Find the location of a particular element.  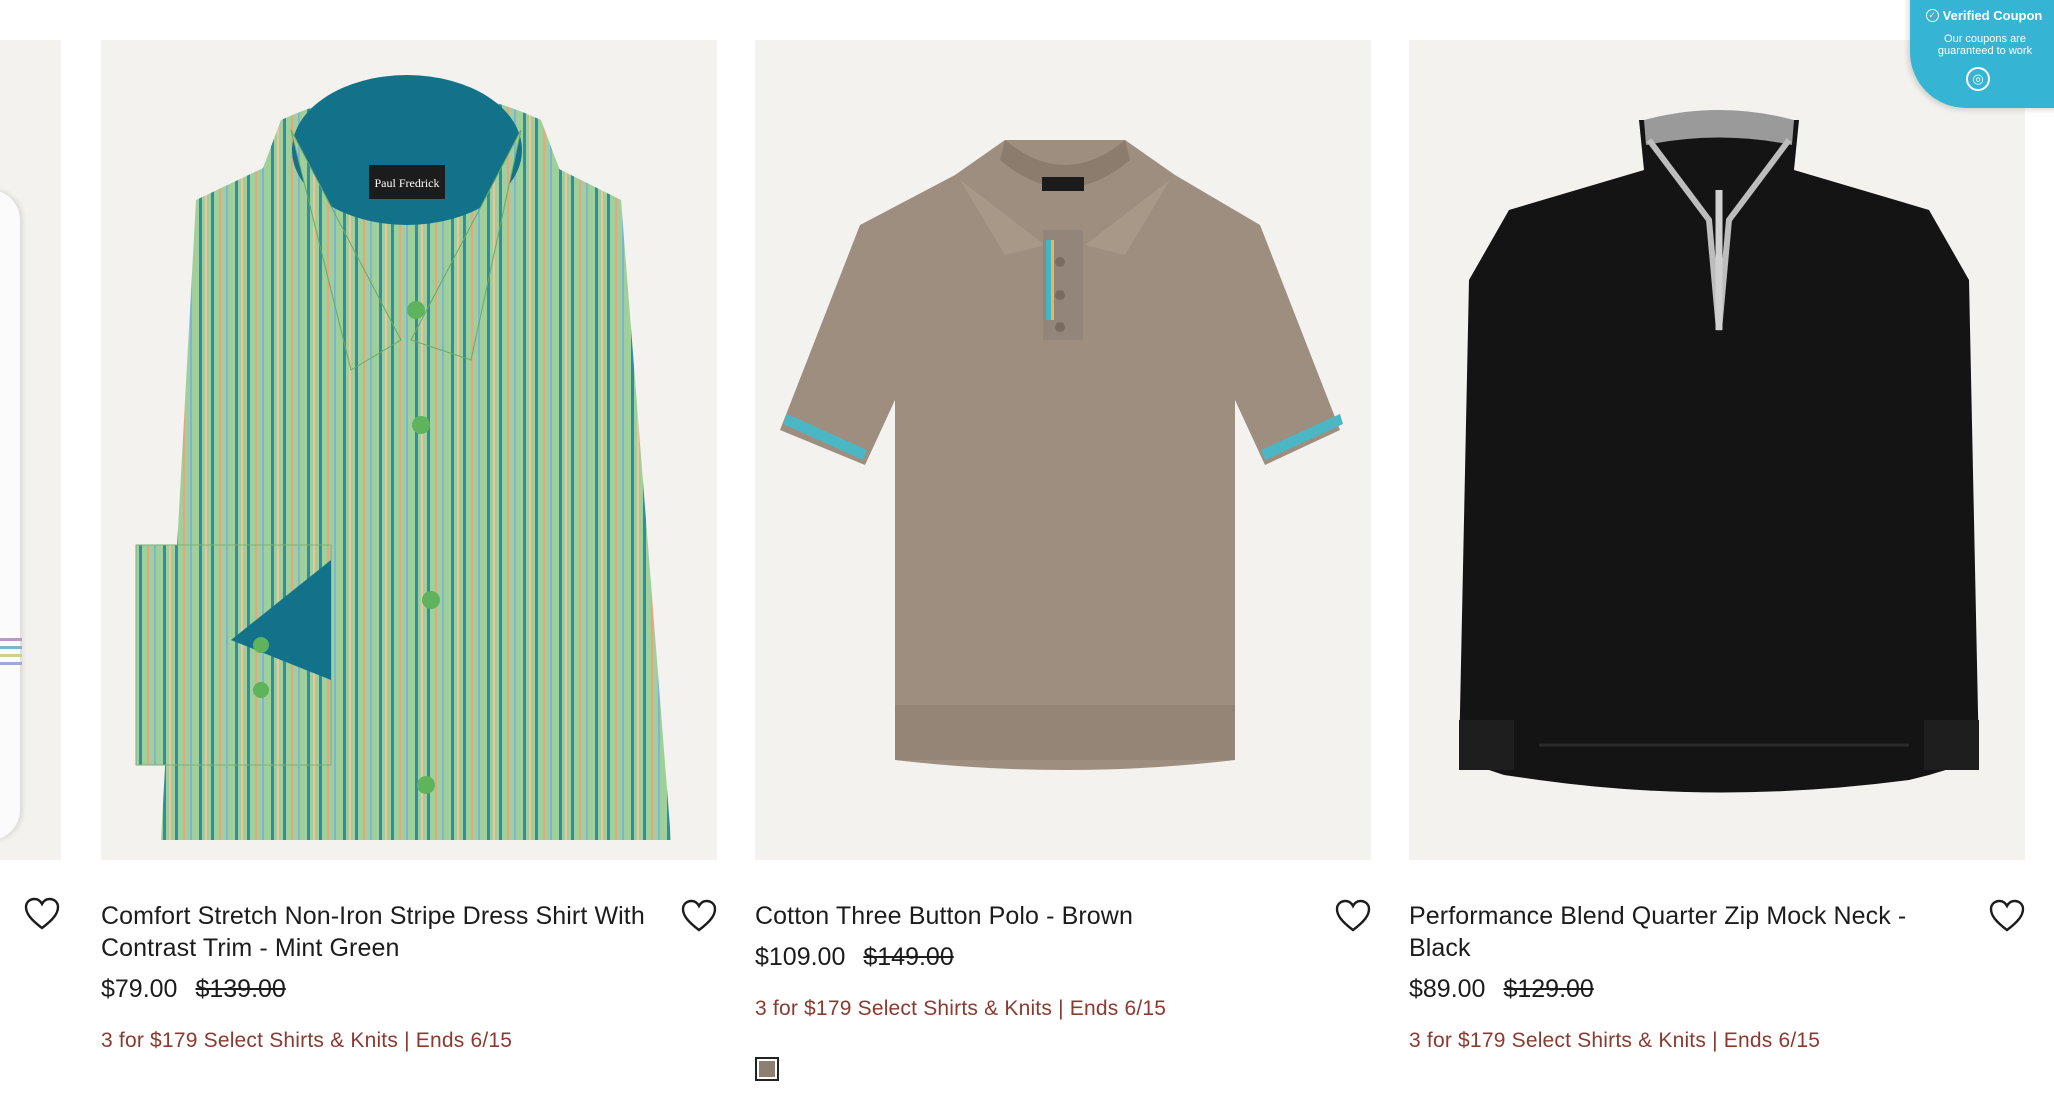

coupon-subtitle: Our coupons are guaranteed to work is located at coordinates (1977, 45).